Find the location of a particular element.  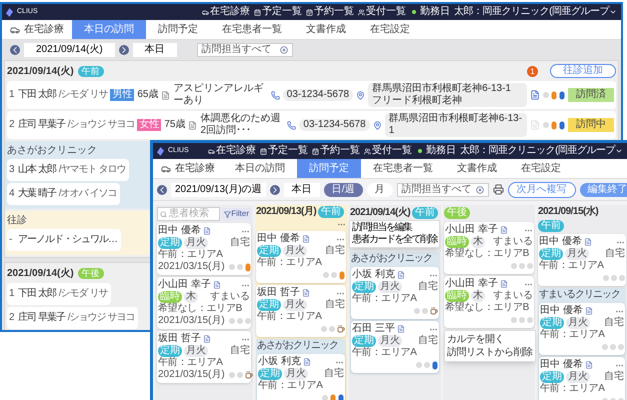

patient-age: 75歳 is located at coordinates (175, 125).